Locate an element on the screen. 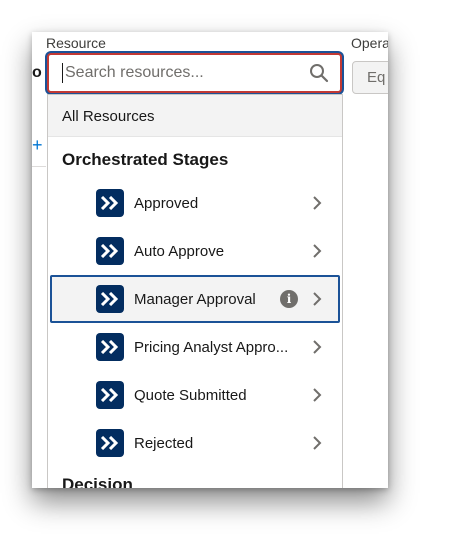 The image size is (452, 552). stage-item-approved: Approved is located at coordinates (195, 203).